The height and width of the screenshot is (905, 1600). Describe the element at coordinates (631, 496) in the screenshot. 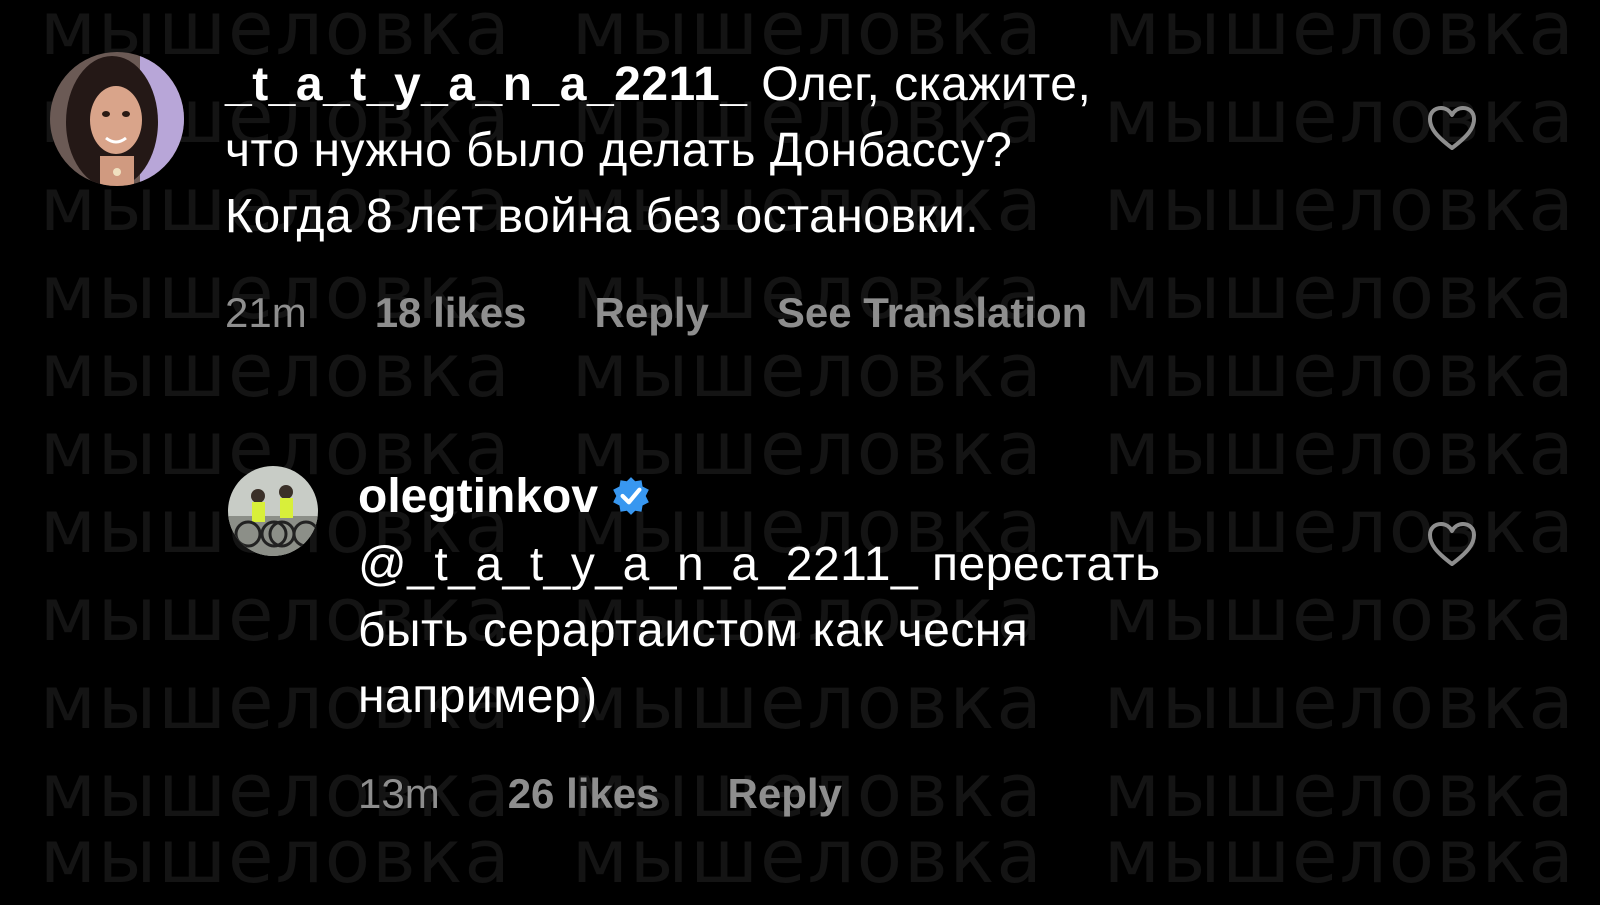

I see `verified-badge-icon` at that location.